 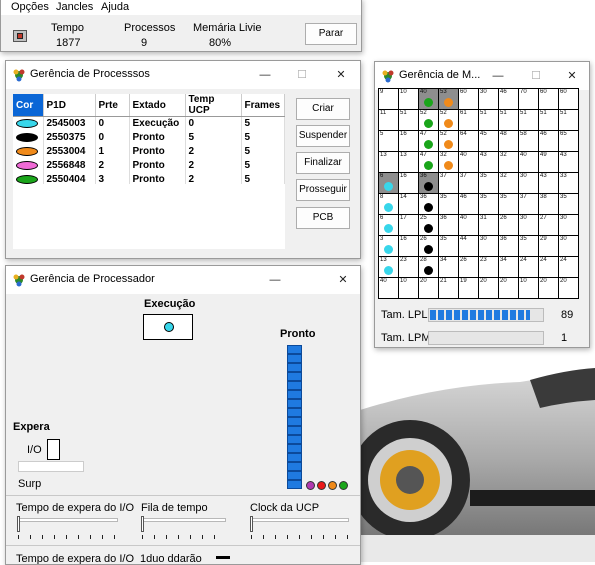 I want to click on memory-frame: 48, so click(x=509, y=141).